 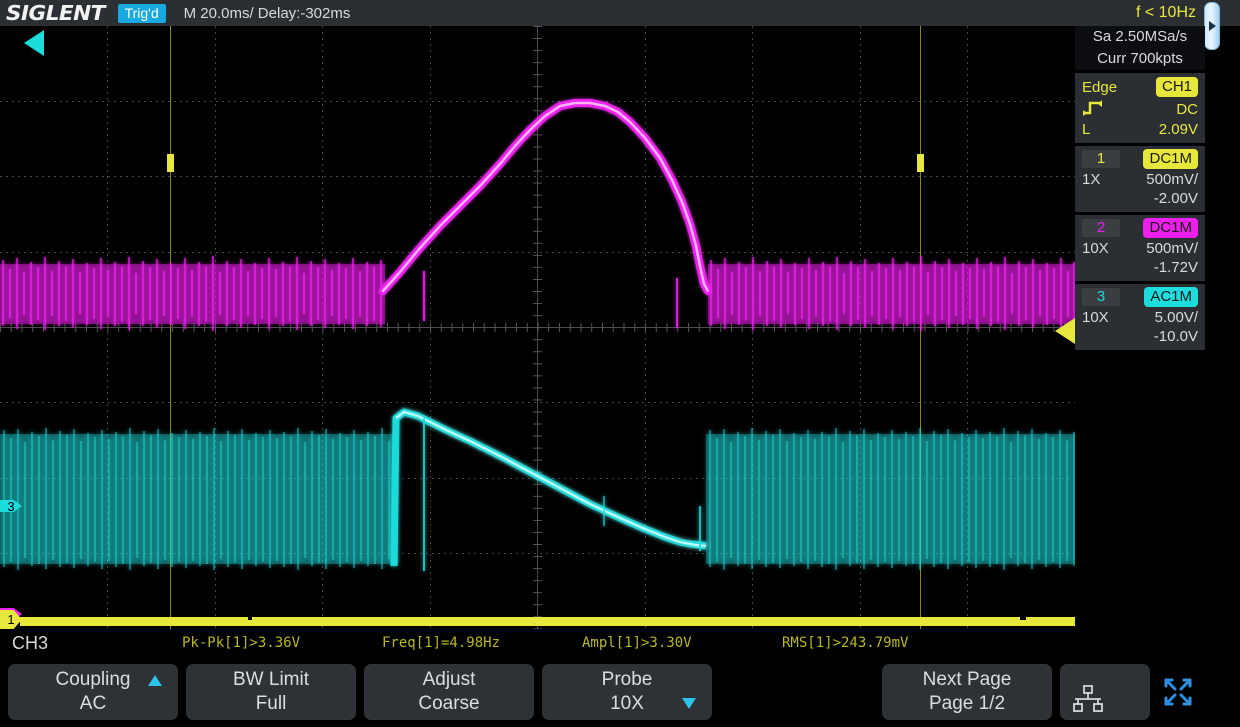 What do you see at coordinates (689, 703) in the screenshot?
I see `arrow-down-icon` at bounding box center [689, 703].